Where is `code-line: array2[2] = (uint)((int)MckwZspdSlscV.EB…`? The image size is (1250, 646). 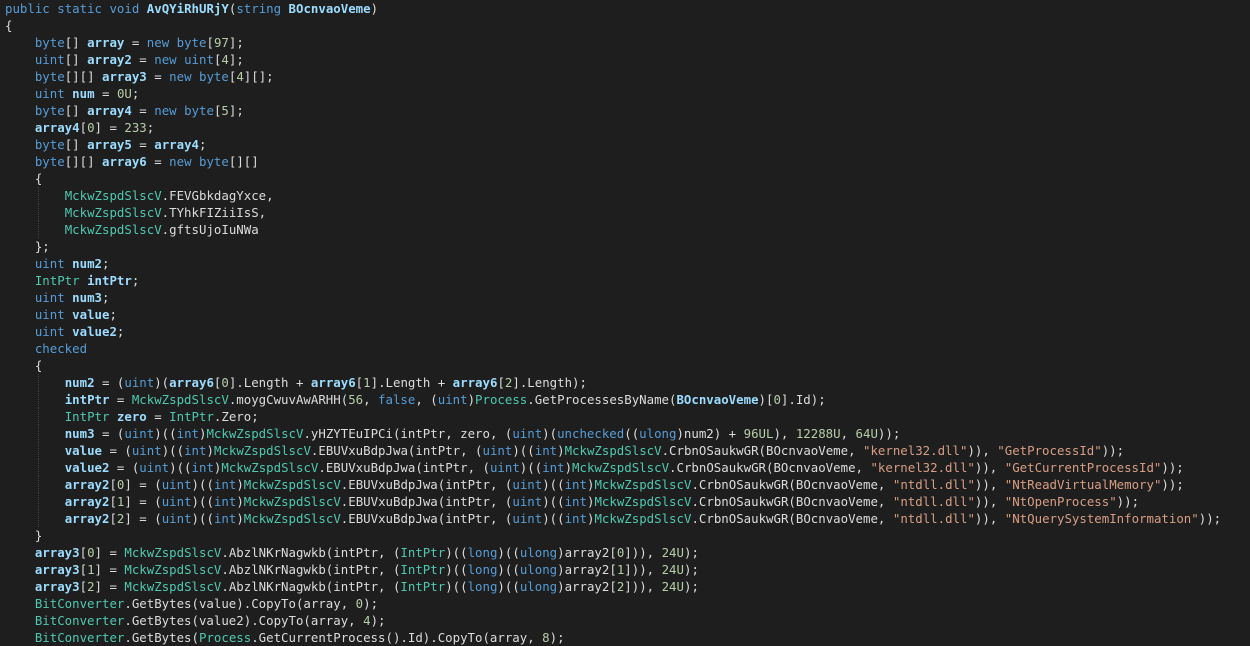
code-line: array2[2] = (uint)((int)MckwZspdSlscV.EB… is located at coordinates (627, 518).